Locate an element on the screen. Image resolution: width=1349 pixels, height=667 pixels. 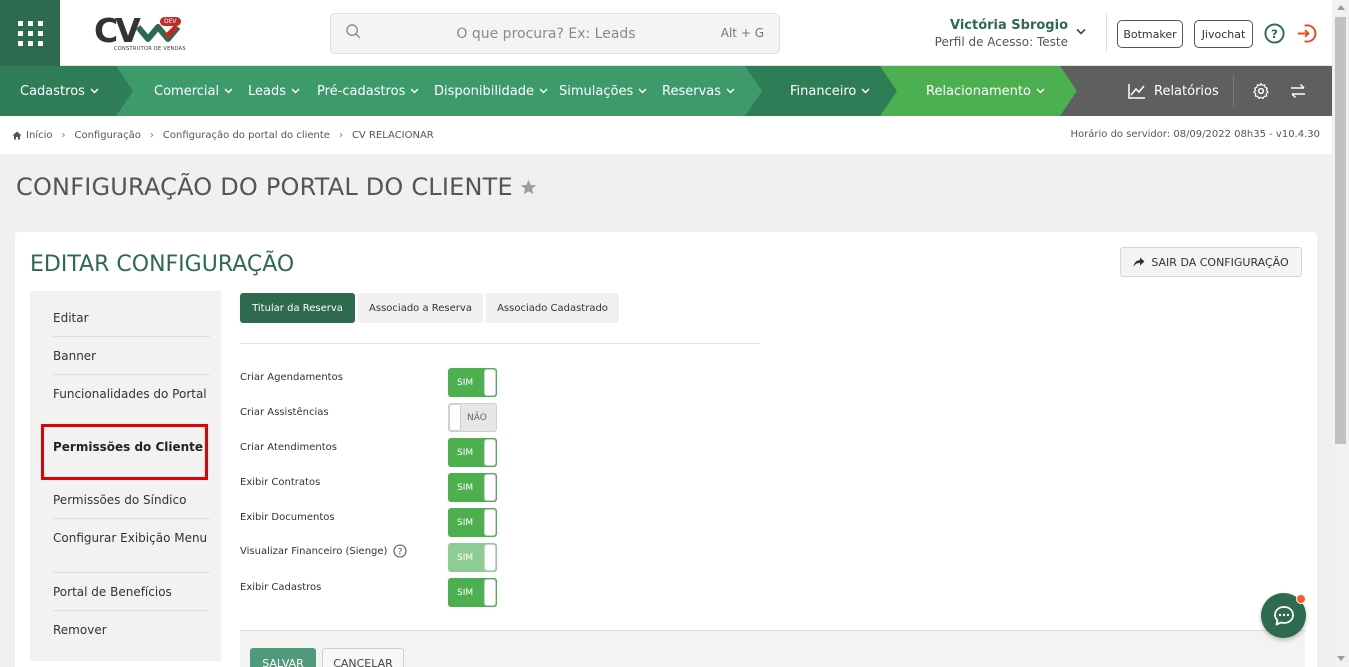
user-info: Victória Sbrogio Perfil de Acesso: Teste is located at coordinates (984, 34).